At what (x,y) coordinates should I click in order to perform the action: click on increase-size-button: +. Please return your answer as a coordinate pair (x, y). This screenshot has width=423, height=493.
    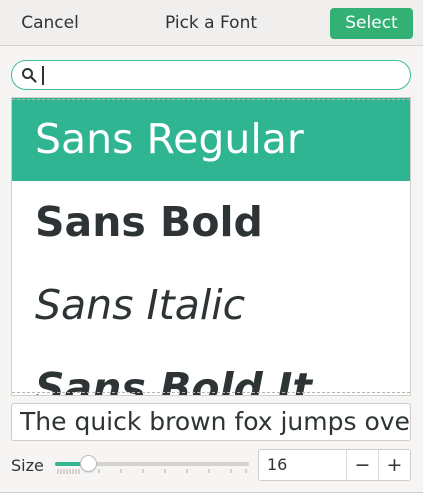
    Looking at the image, I should click on (394, 465).